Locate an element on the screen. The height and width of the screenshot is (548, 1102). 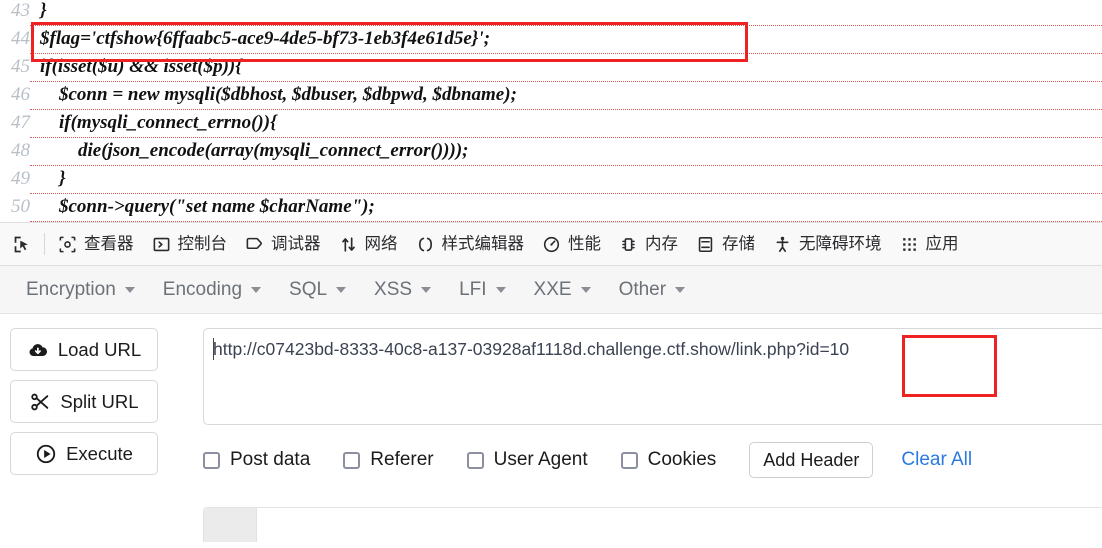
network-icon is located at coordinates (348, 244).